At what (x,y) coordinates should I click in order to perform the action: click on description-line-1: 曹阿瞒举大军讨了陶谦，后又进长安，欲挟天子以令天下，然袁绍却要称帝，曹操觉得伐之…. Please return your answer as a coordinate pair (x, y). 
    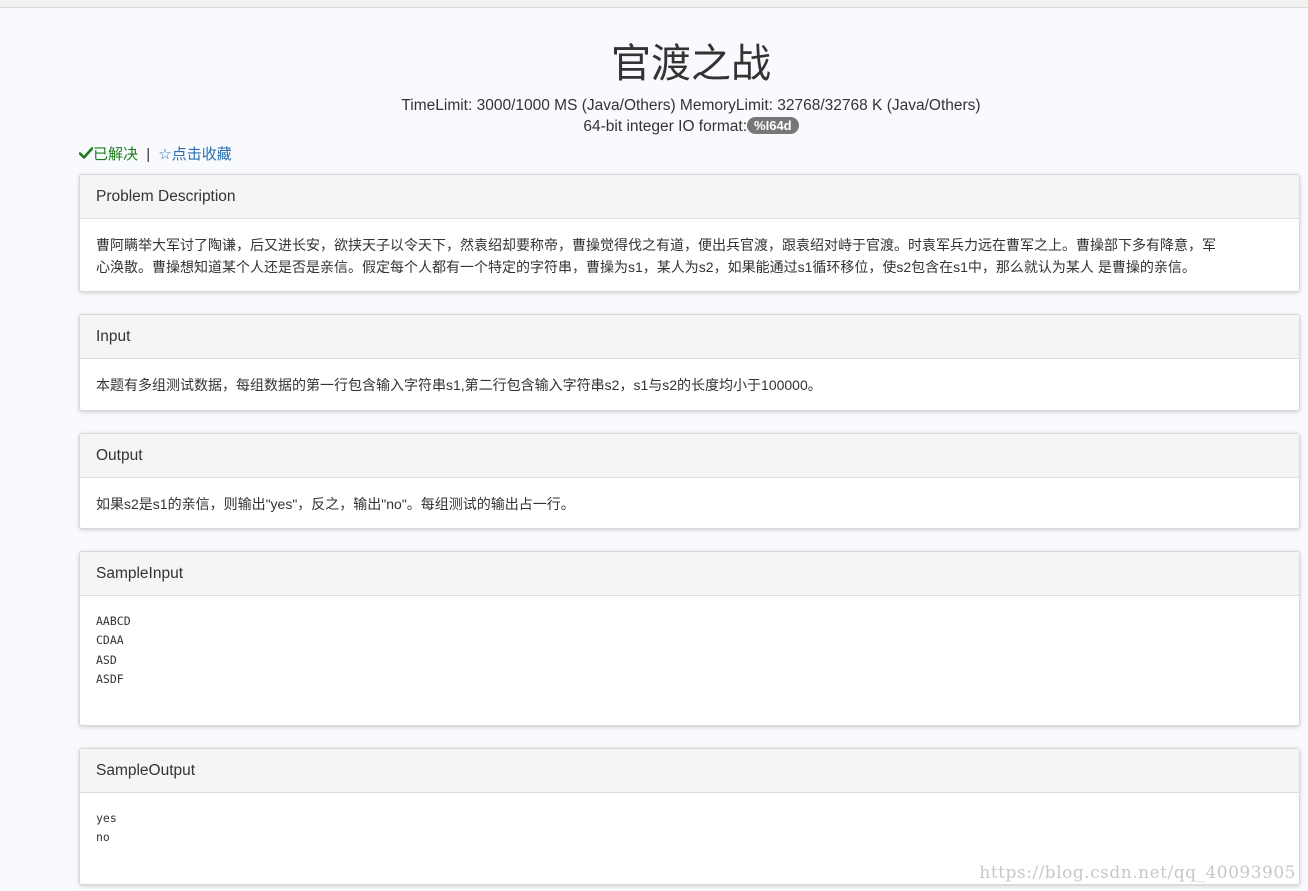
    Looking at the image, I should click on (656, 245).